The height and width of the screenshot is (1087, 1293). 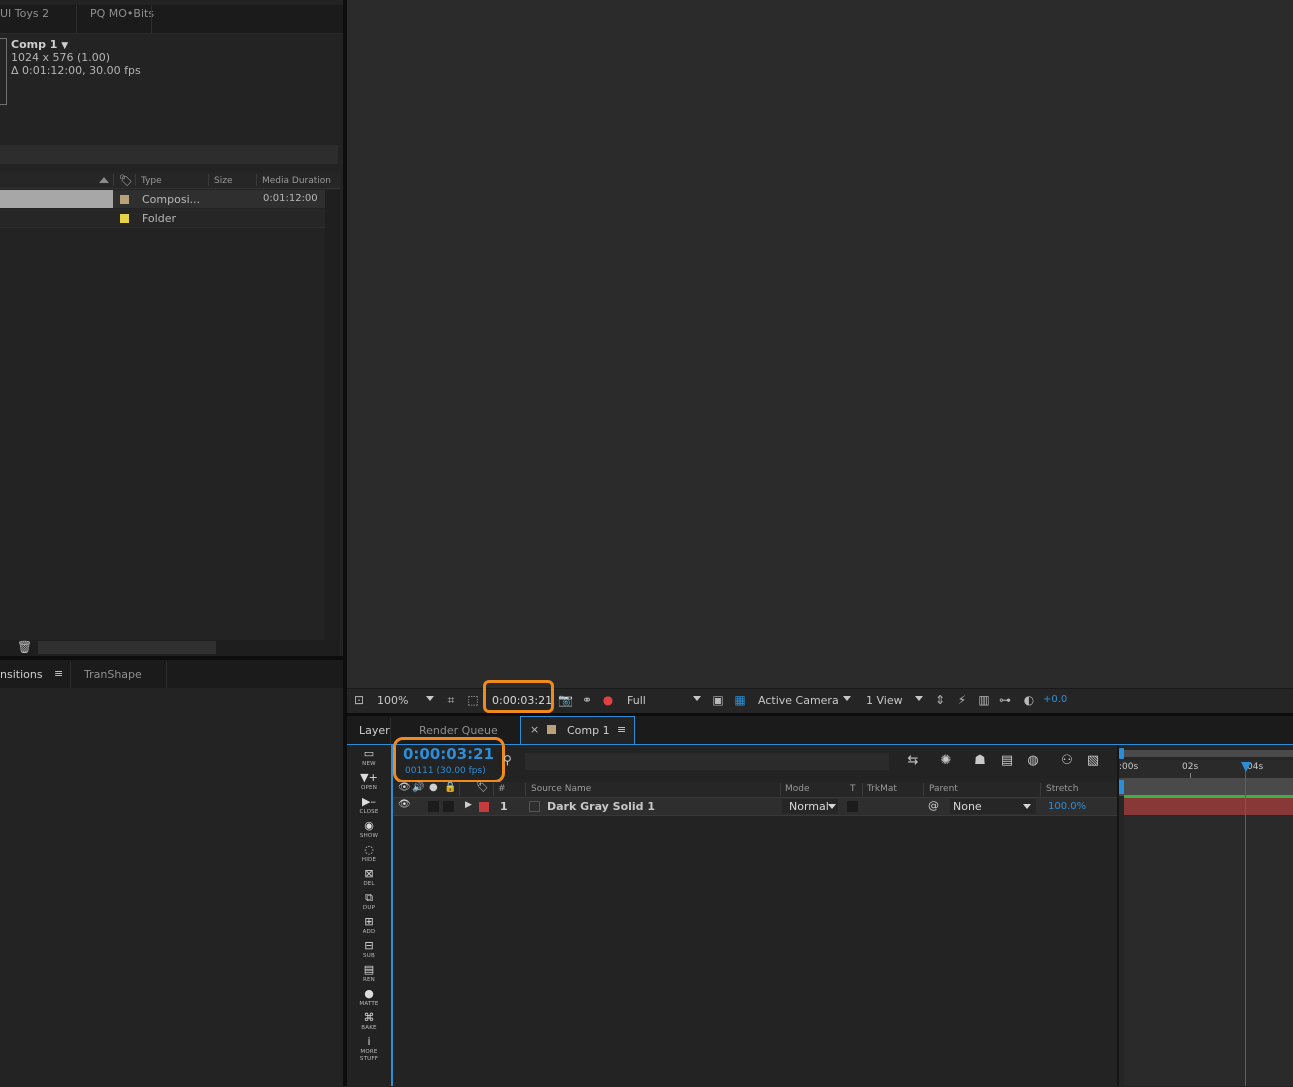 What do you see at coordinates (1121, 753) in the screenshot?
I see `work-area-start-handle` at bounding box center [1121, 753].